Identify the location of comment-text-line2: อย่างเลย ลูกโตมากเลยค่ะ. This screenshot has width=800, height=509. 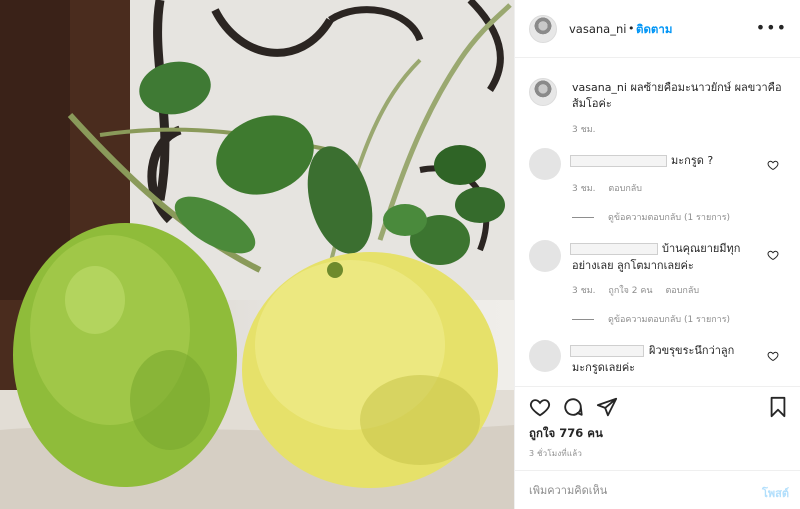
(633, 265).